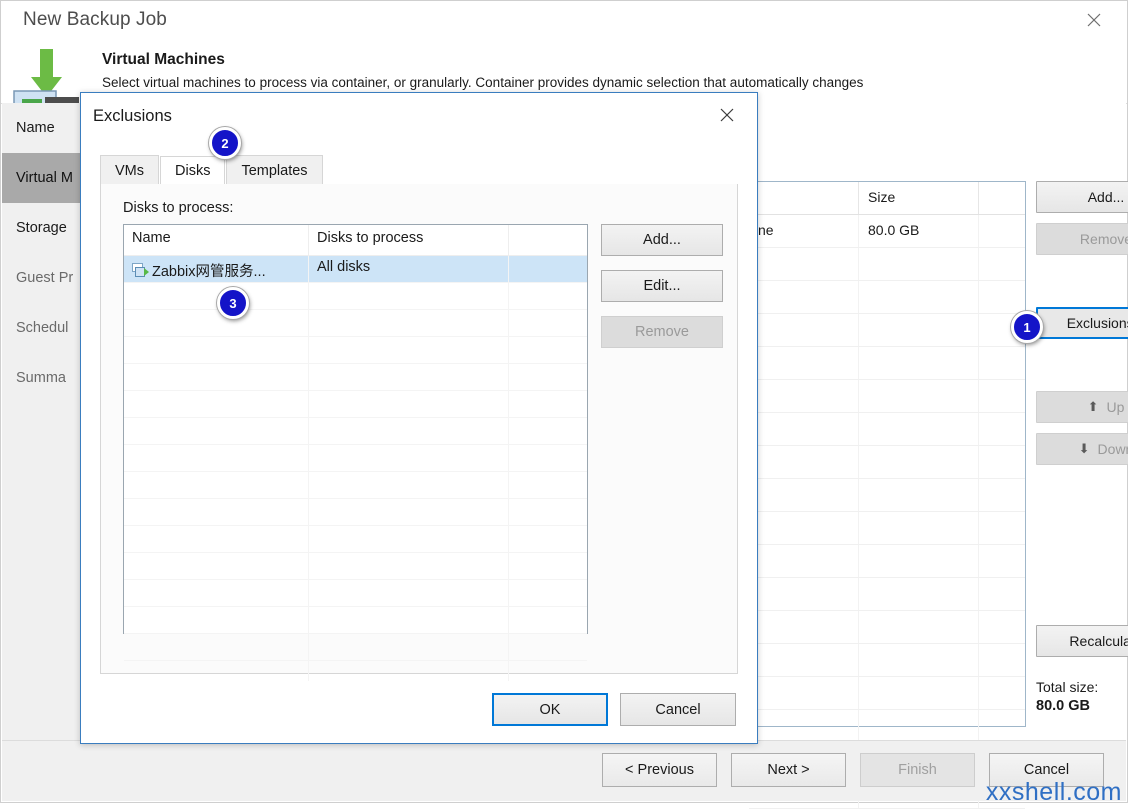 The width and height of the screenshot is (1128, 809). What do you see at coordinates (141, 270) in the screenshot?
I see `vm-machine-icon` at bounding box center [141, 270].